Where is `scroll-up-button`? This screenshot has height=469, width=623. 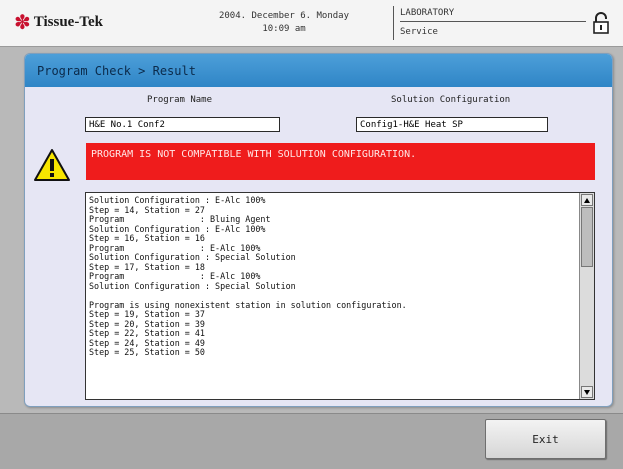 scroll-up-button is located at coordinates (587, 200).